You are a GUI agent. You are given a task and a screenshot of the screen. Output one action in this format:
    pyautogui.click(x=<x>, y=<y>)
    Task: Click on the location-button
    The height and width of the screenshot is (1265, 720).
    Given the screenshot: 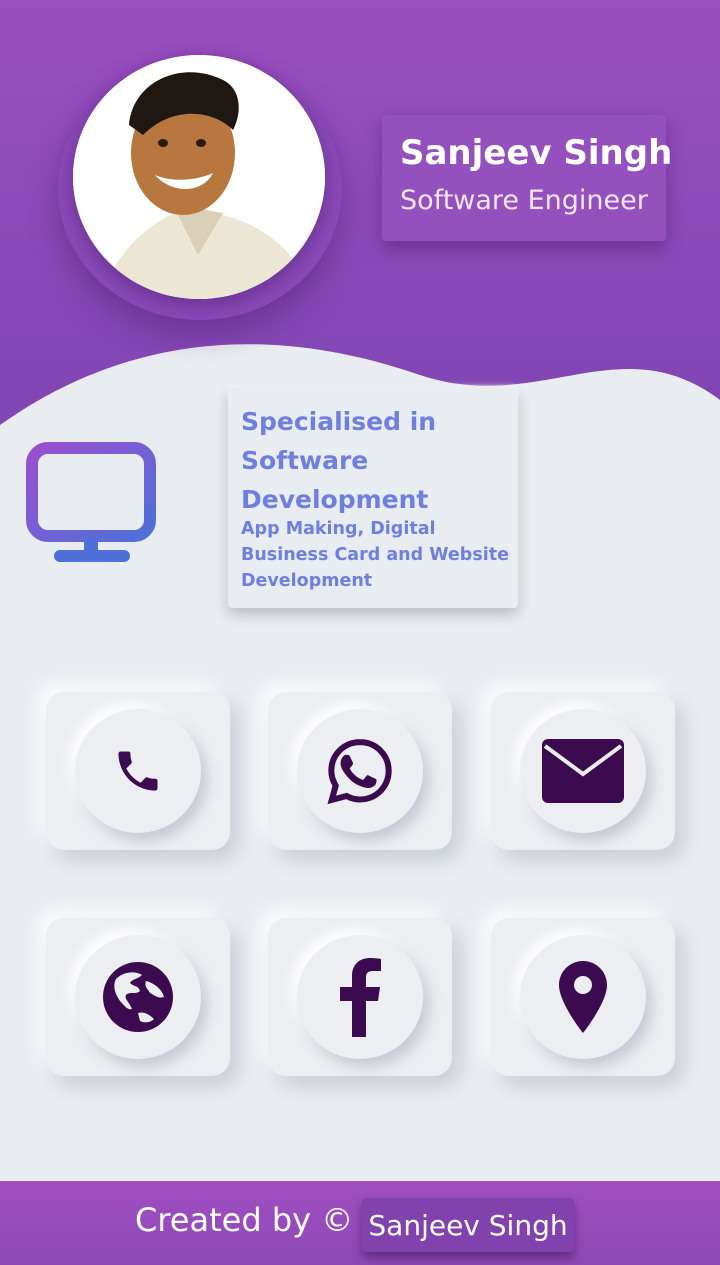 What is the action you would take?
    pyautogui.click(x=583, y=997)
    